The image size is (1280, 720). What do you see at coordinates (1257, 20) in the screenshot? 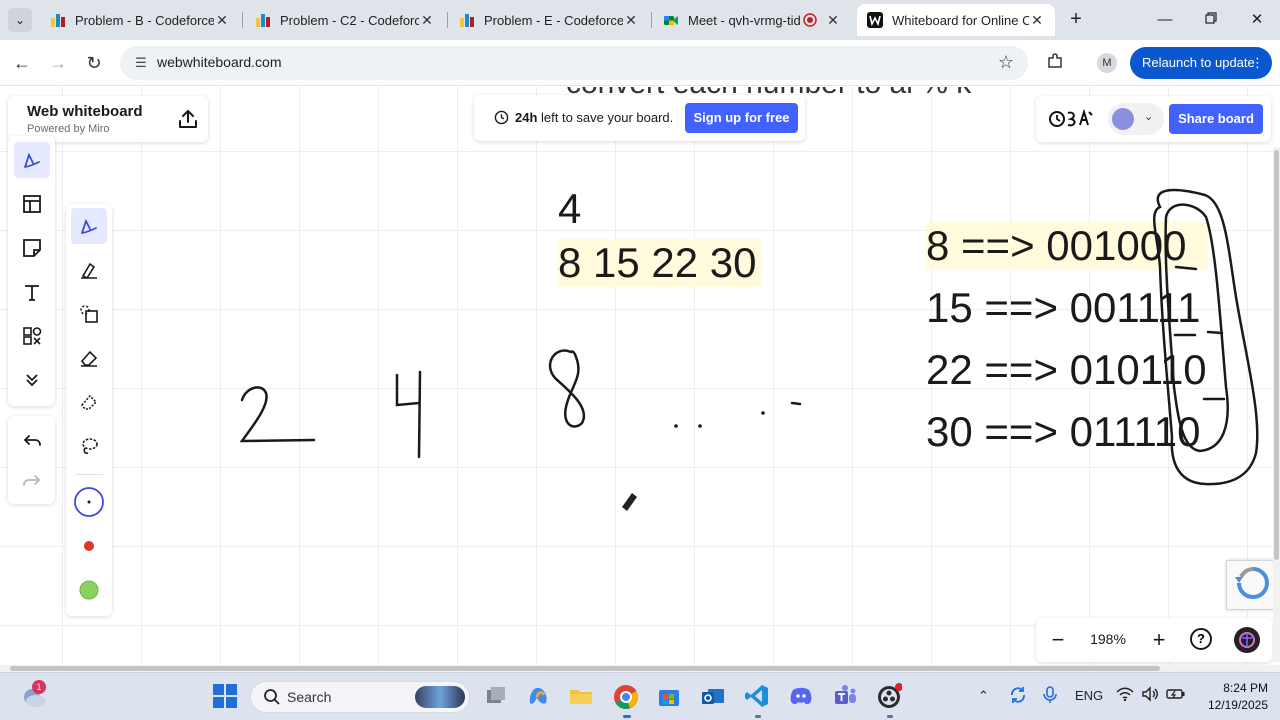
I see `close-window-button: ✕` at bounding box center [1257, 20].